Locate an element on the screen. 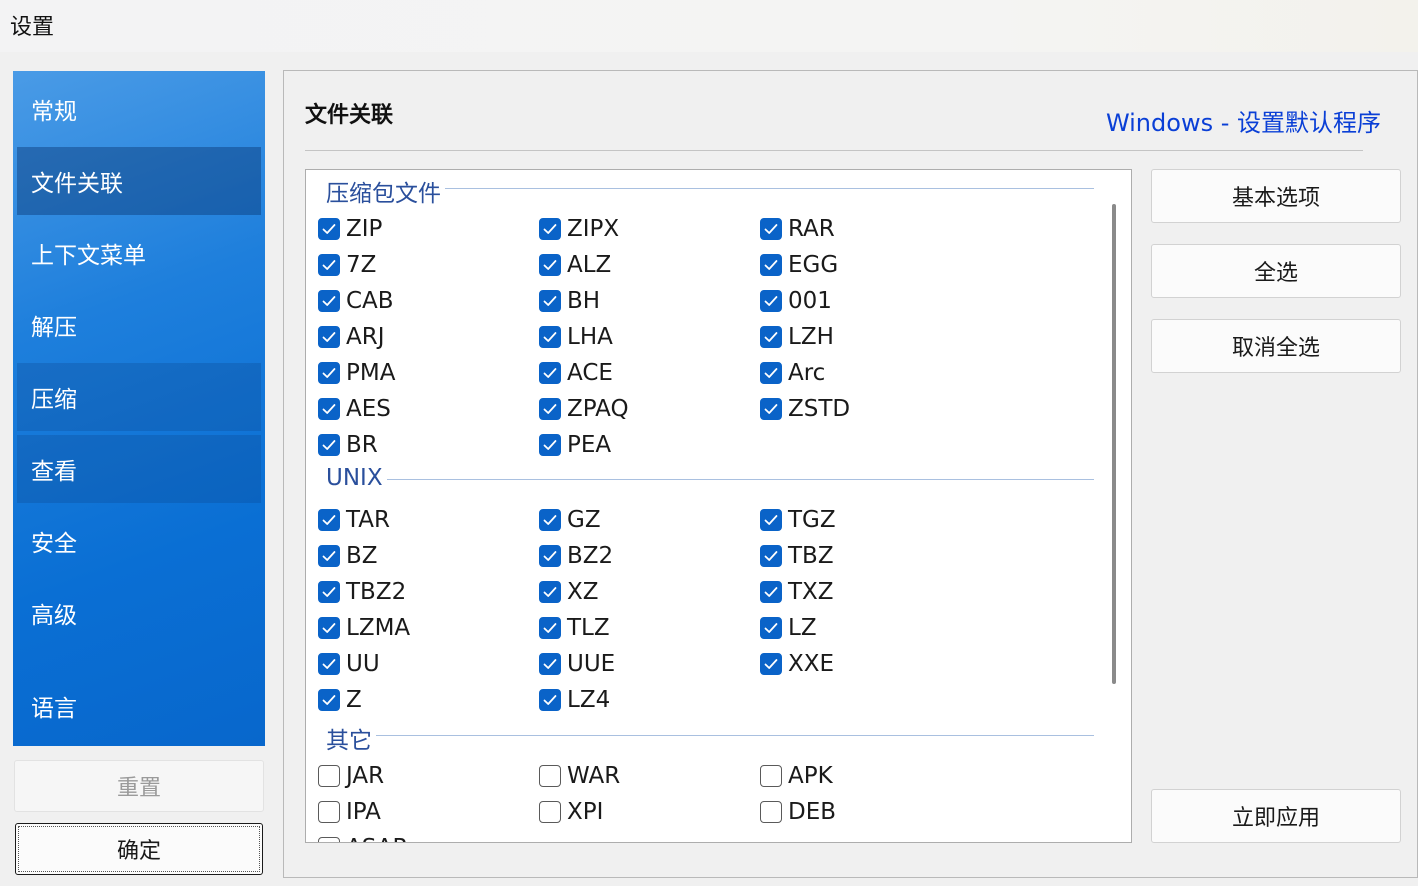 The height and width of the screenshot is (886, 1418). file-type-checkbox: LZ4 is located at coordinates (574, 700).